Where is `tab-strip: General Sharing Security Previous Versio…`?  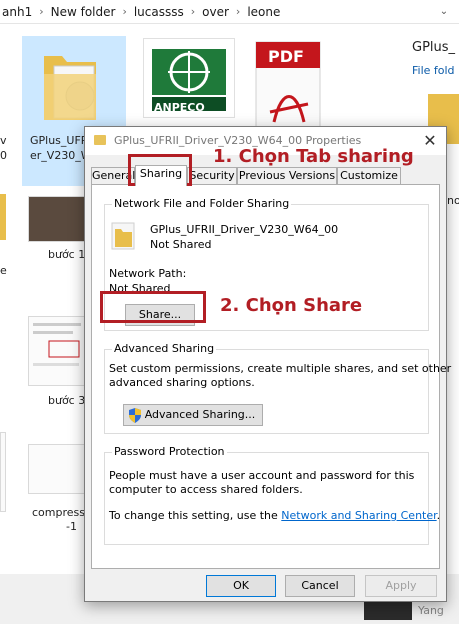
tab-strip: General Sharing Security Previous Versio… is located at coordinates (266, 175).